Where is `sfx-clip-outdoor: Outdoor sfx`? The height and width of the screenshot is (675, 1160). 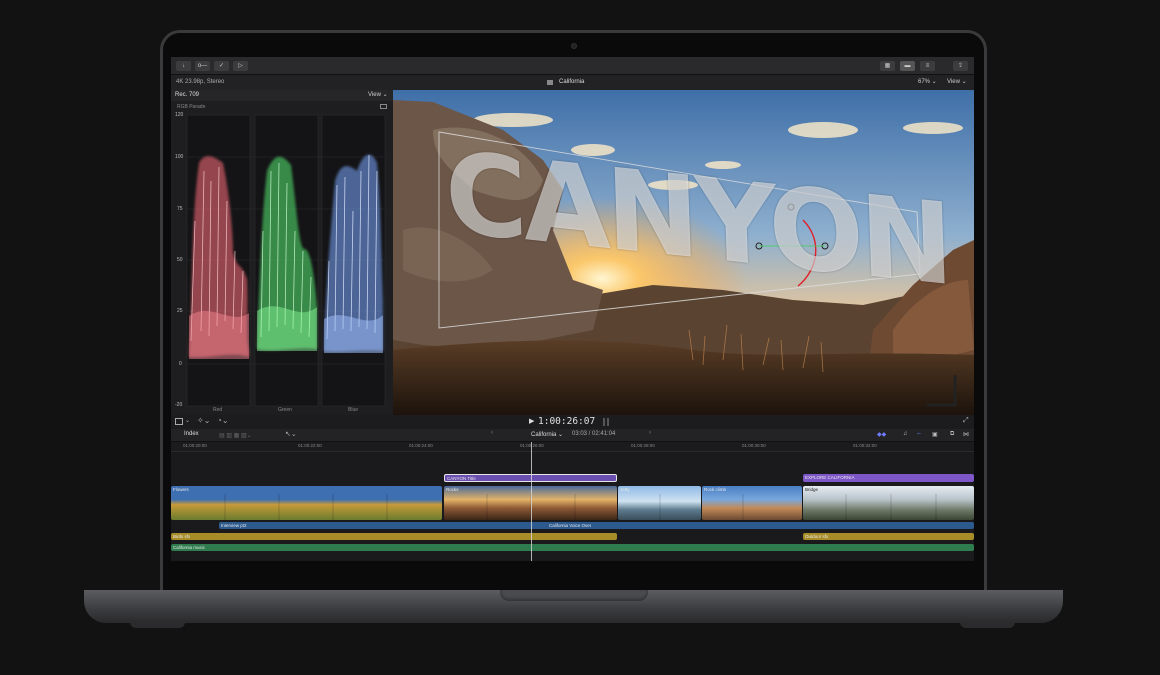 sfx-clip-outdoor: Outdoor sfx is located at coordinates (888, 536).